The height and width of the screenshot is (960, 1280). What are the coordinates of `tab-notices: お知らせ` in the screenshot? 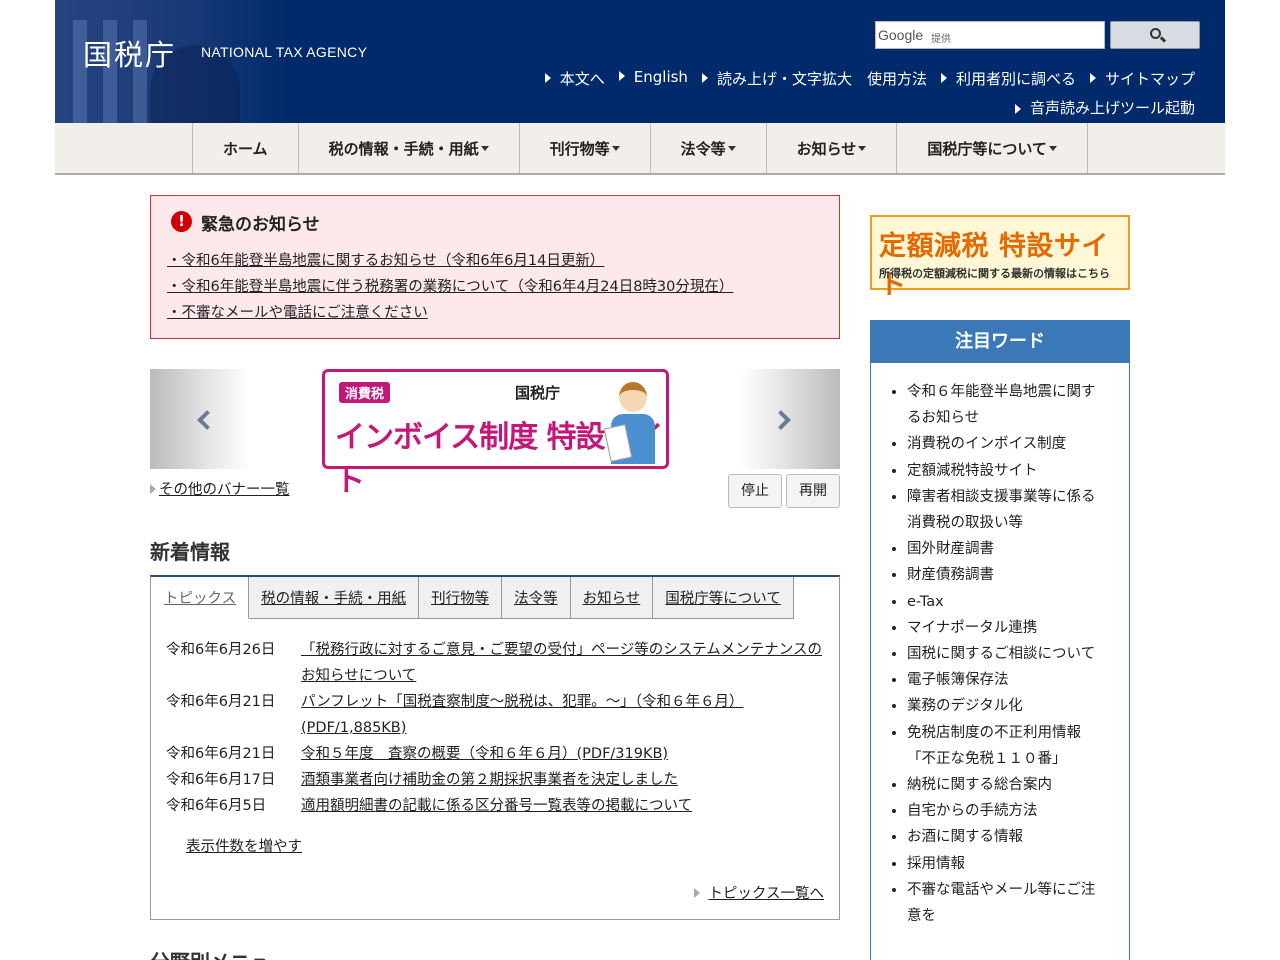 It's located at (612, 598).